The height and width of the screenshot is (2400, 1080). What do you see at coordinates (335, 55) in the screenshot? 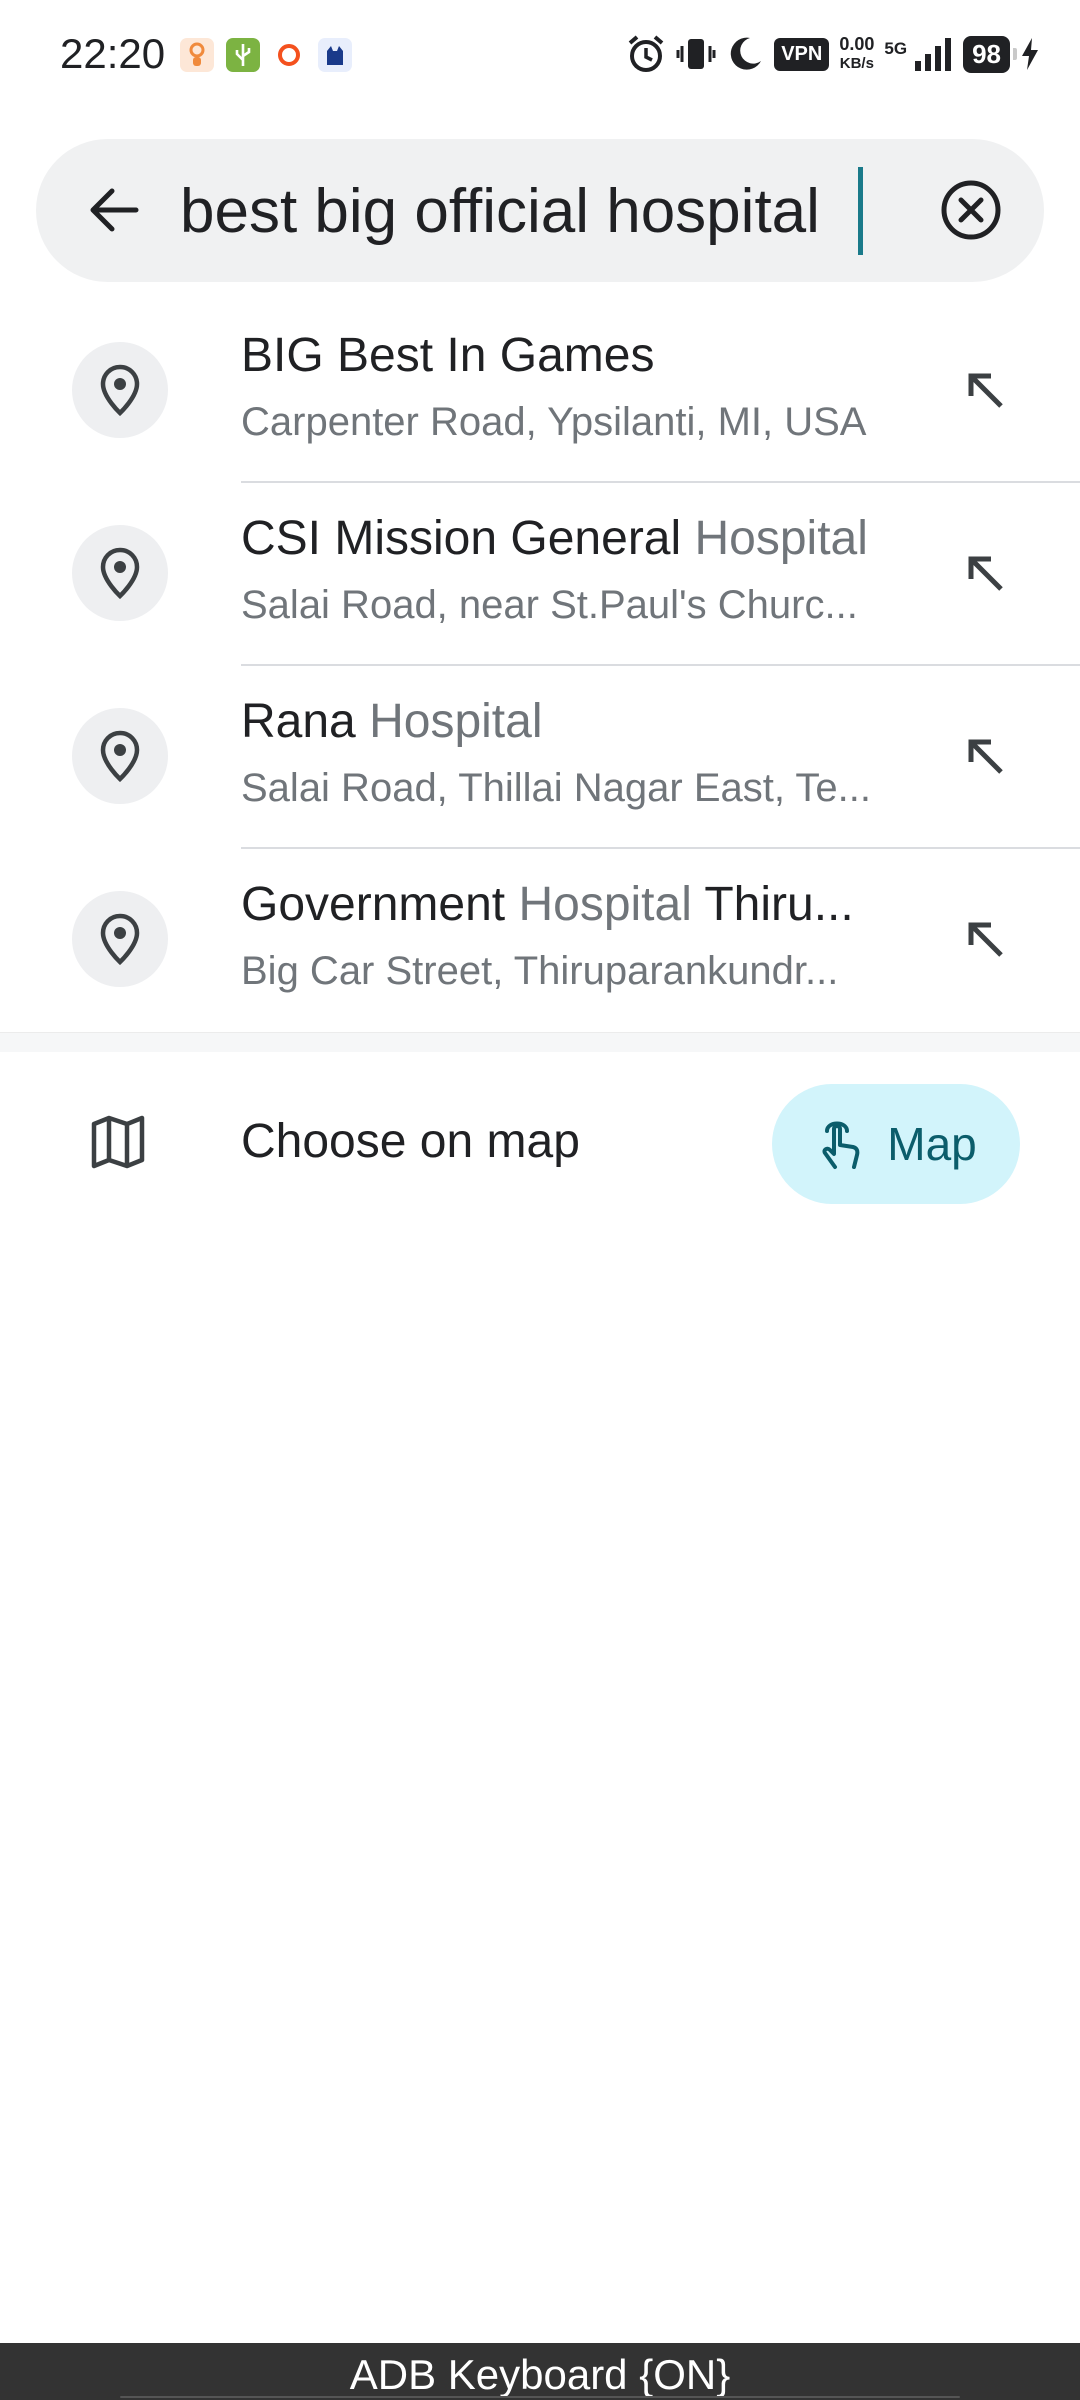
I see `cat-app-icon` at bounding box center [335, 55].